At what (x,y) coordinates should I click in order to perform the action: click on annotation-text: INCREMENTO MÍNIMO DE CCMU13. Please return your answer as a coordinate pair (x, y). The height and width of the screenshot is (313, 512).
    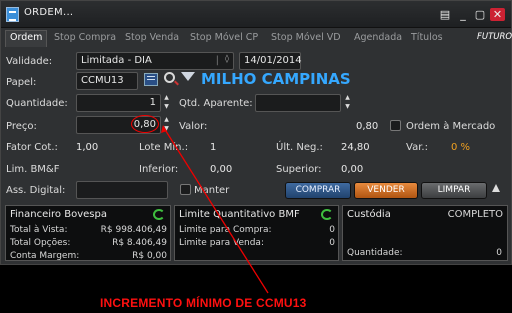
    Looking at the image, I should click on (203, 303).